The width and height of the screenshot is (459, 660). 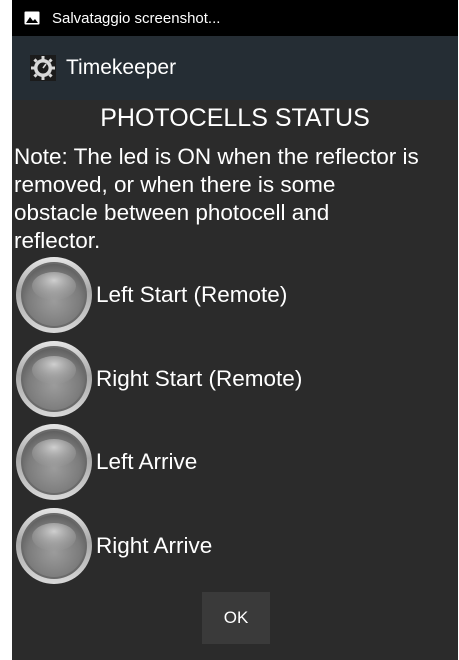 What do you see at coordinates (57, 240) in the screenshot?
I see `note-line: reflector.` at bounding box center [57, 240].